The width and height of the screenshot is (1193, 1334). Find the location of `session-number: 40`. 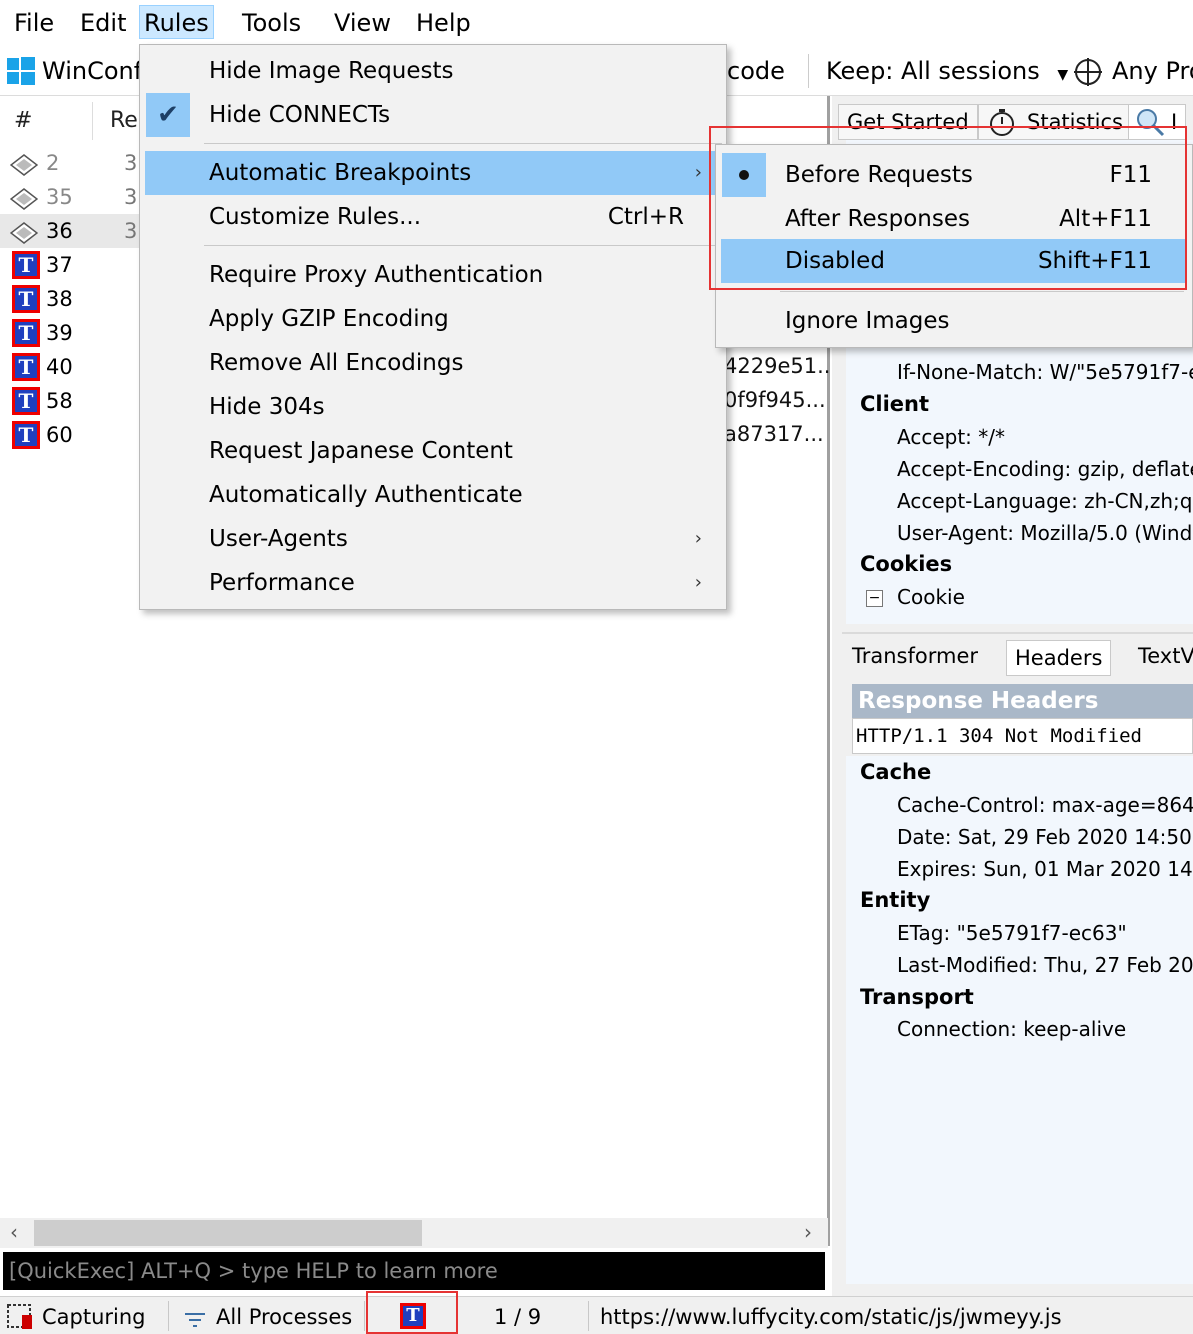

session-number: 40 is located at coordinates (59, 367).